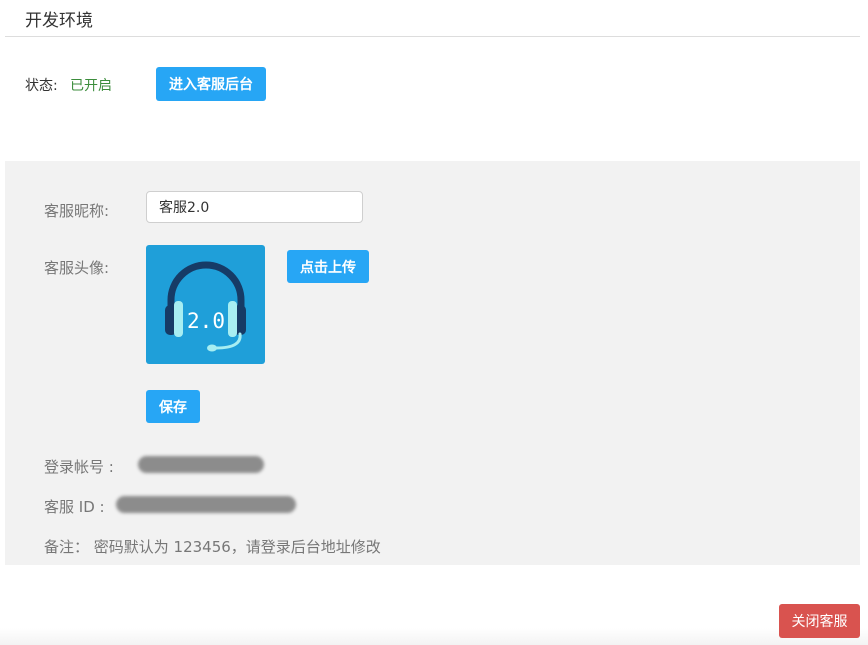 Image resolution: width=868 pixels, height=645 pixels. I want to click on password-note: 备注： 密码默认为 123456，请登录后台地址修改, so click(212, 547).